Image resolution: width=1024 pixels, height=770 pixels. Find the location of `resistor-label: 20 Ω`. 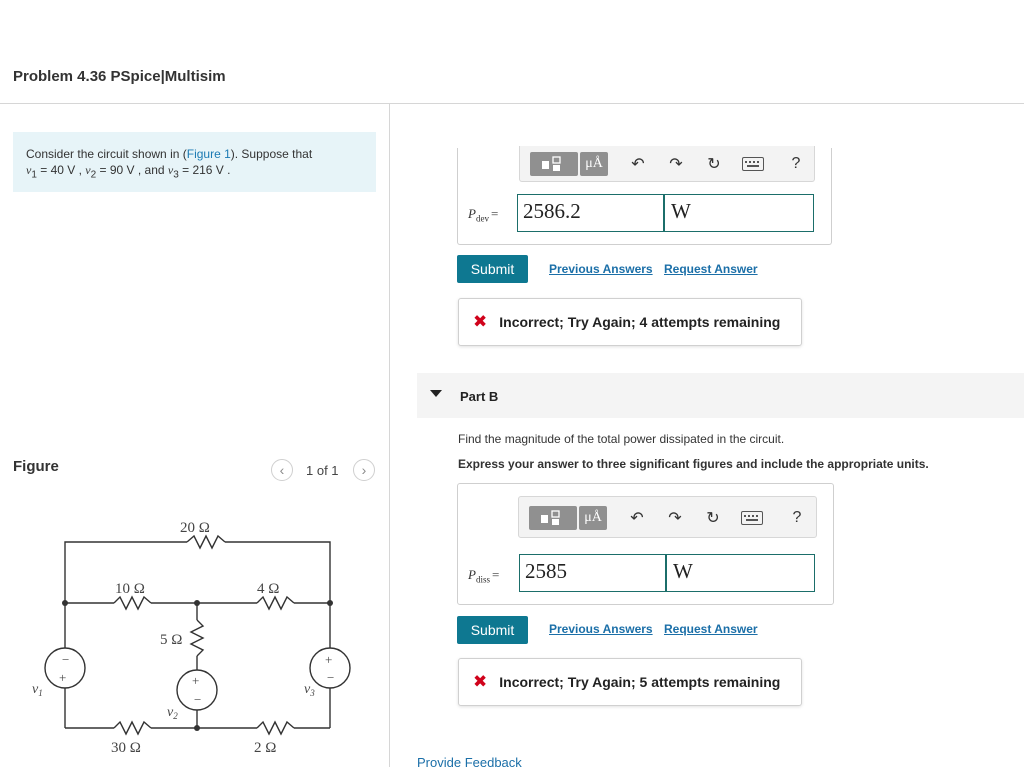

resistor-label: 20 Ω is located at coordinates (195, 528).